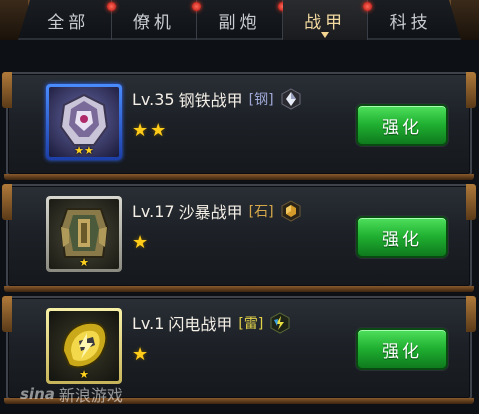 The image size is (479, 414). I want to click on tabs-container: 全部 僚机 副炮 战甲 科技, so click(239, 20).